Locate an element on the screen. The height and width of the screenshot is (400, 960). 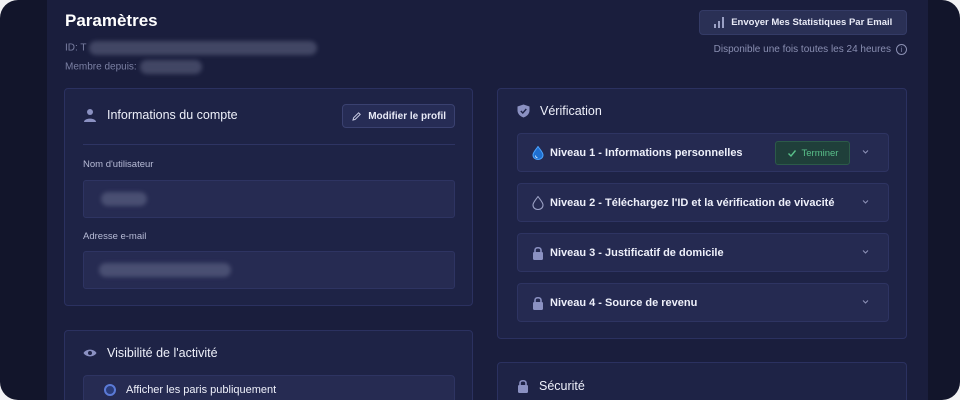
check-icon is located at coordinates (791, 154).